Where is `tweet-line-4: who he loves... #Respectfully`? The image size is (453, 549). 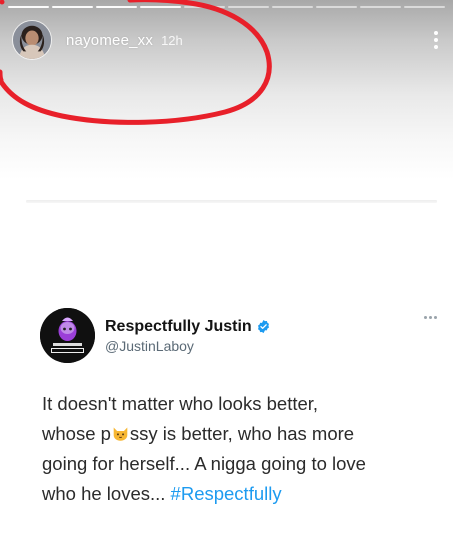 tweet-line-4: who he loves... #Respectfully is located at coordinates (232, 494).